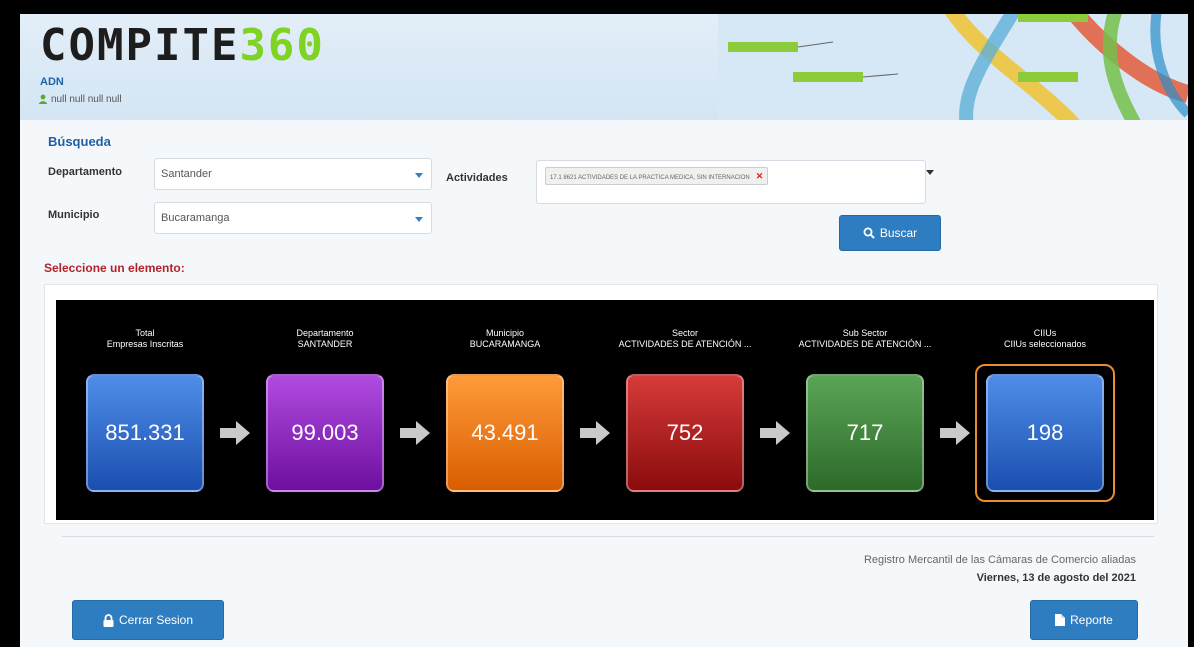 This screenshot has height=647, width=1194. What do you see at coordinates (108, 620) in the screenshot?
I see `lock-icon` at bounding box center [108, 620].